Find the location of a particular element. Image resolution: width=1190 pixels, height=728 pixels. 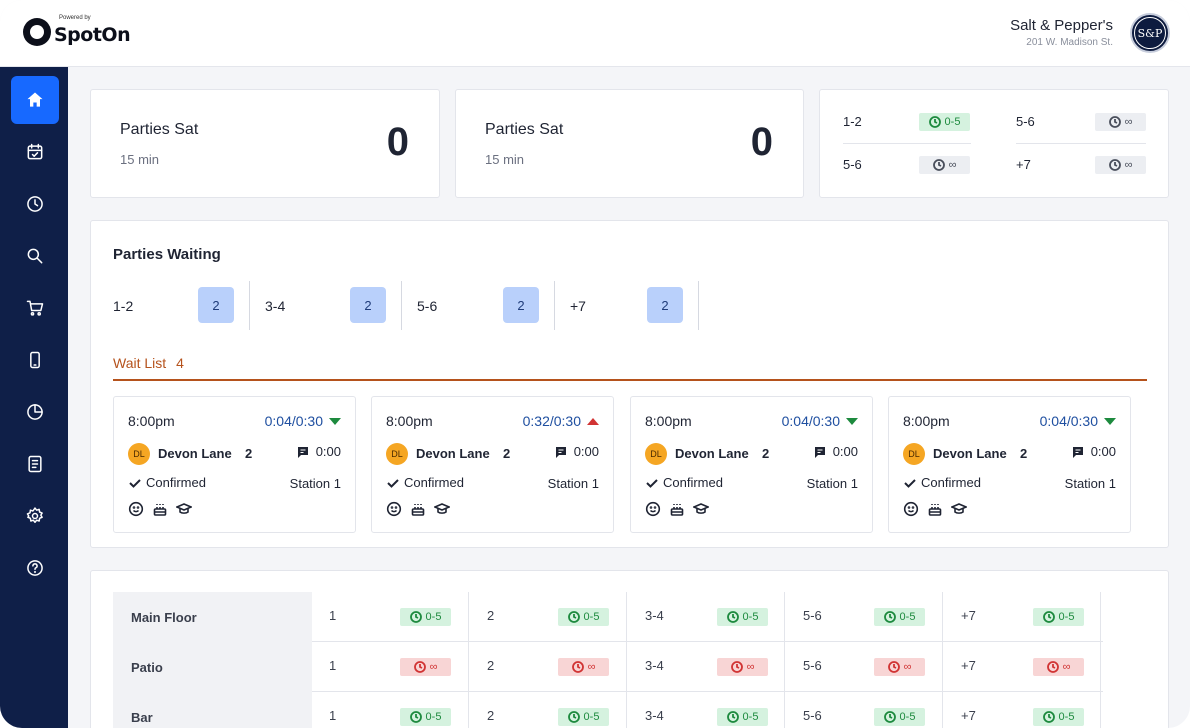

nav-search is located at coordinates (35, 256).